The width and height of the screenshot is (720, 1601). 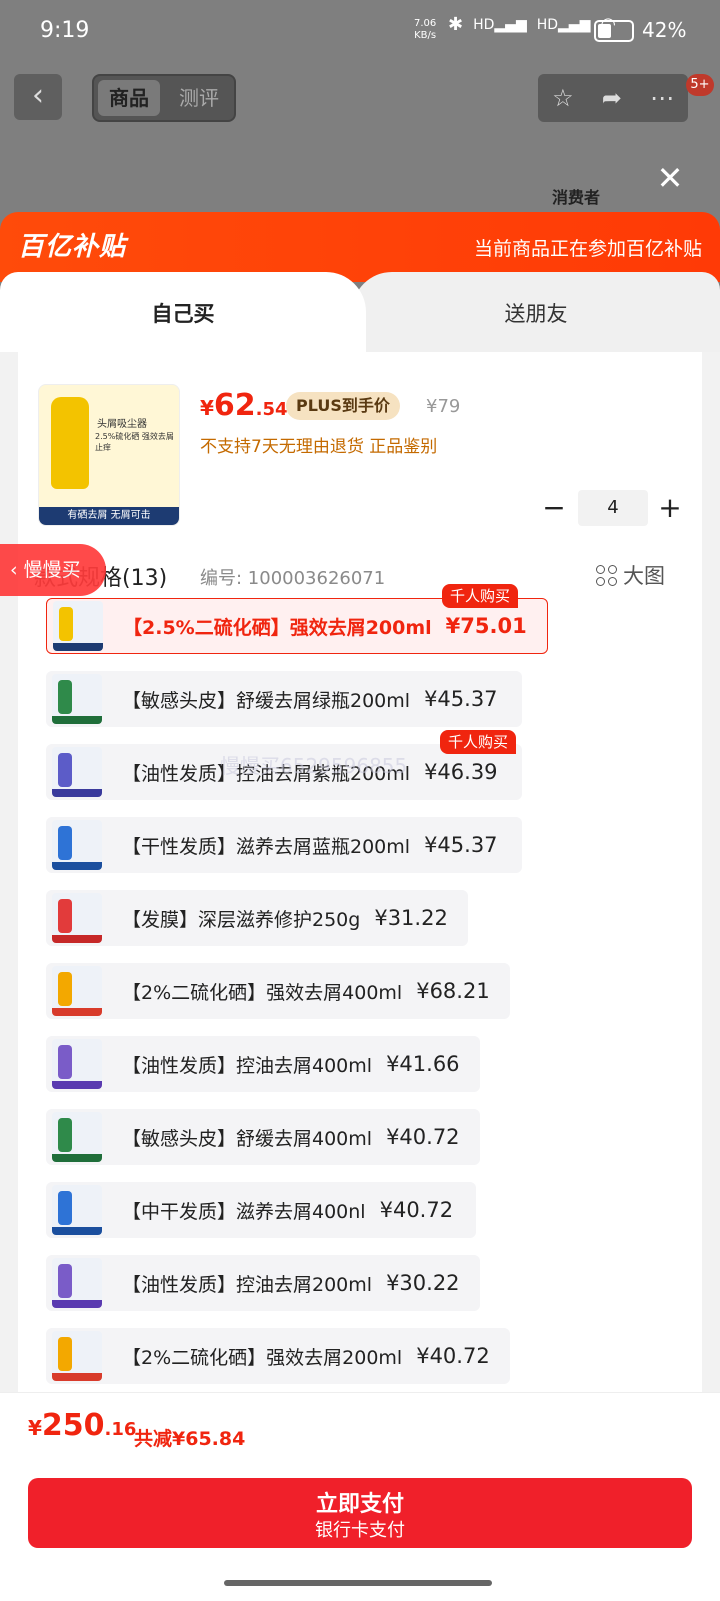 What do you see at coordinates (630, 575) in the screenshot?
I see `big-image-toggle: 大图` at bounding box center [630, 575].